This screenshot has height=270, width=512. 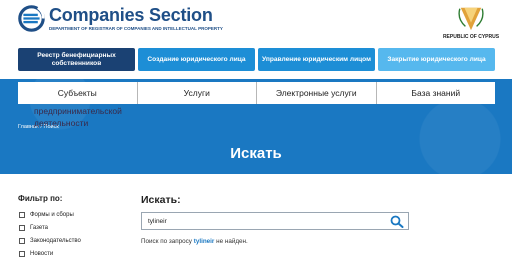 I want to click on create-legal-entity-button: Создание юридического лица, so click(x=196, y=59).